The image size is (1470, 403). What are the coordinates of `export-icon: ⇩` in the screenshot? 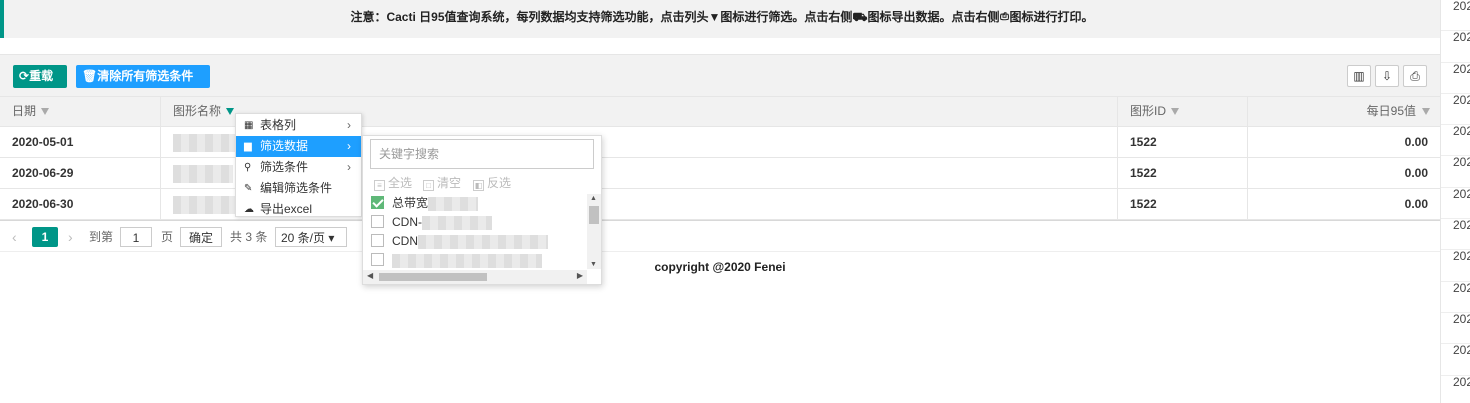 It's located at (1387, 76).